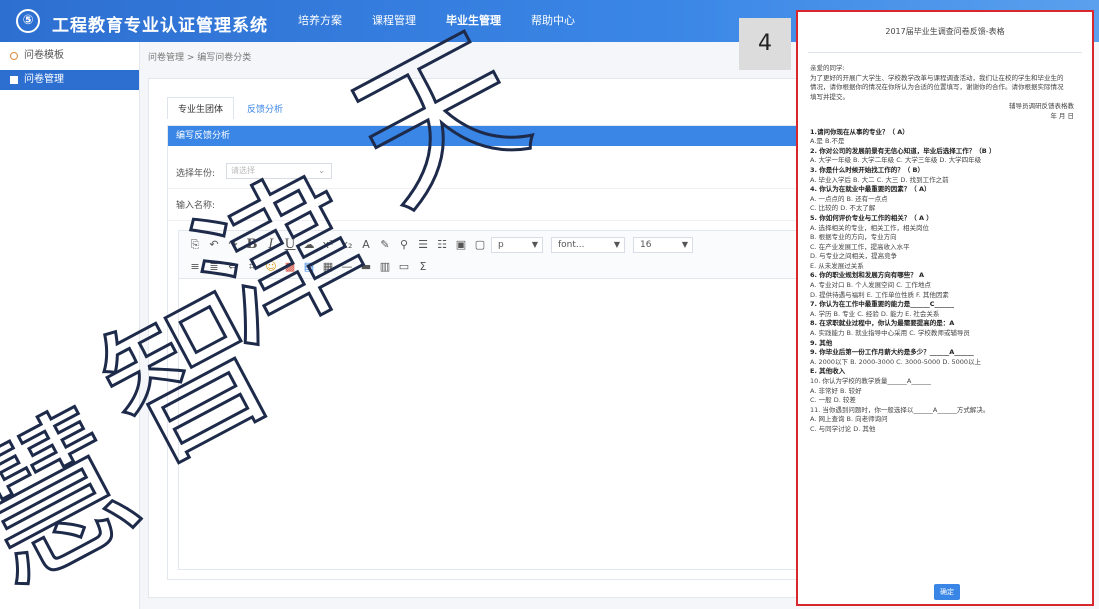  Describe the element at coordinates (821, 342) in the screenshot. I see `document-line: 9. 其他` at that location.